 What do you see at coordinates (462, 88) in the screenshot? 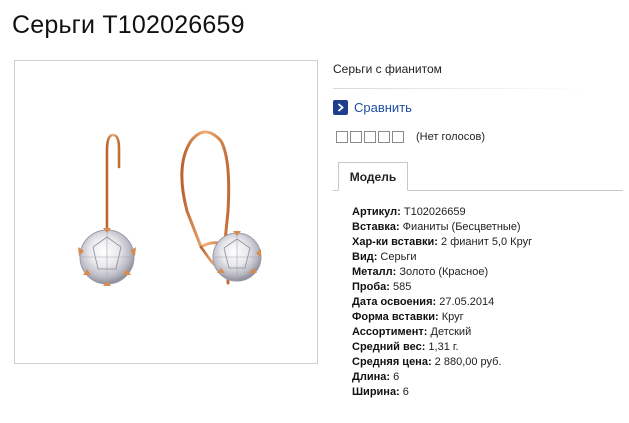
I see `divider` at bounding box center [462, 88].